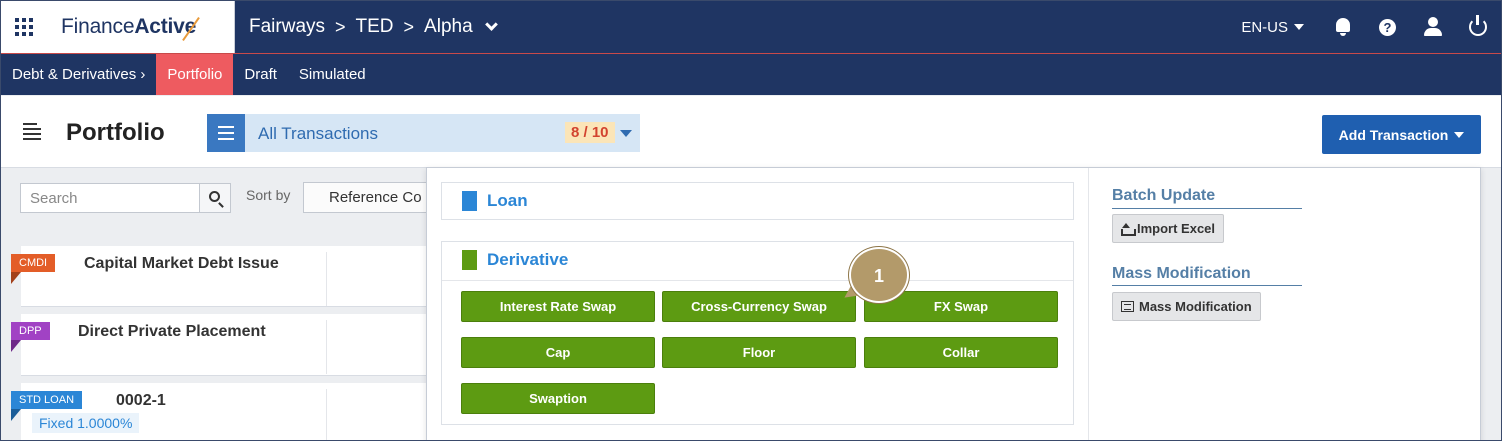 This screenshot has height=441, width=1502. What do you see at coordinates (332, 74) in the screenshot?
I see `nav-simulated: Simulated` at bounding box center [332, 74].